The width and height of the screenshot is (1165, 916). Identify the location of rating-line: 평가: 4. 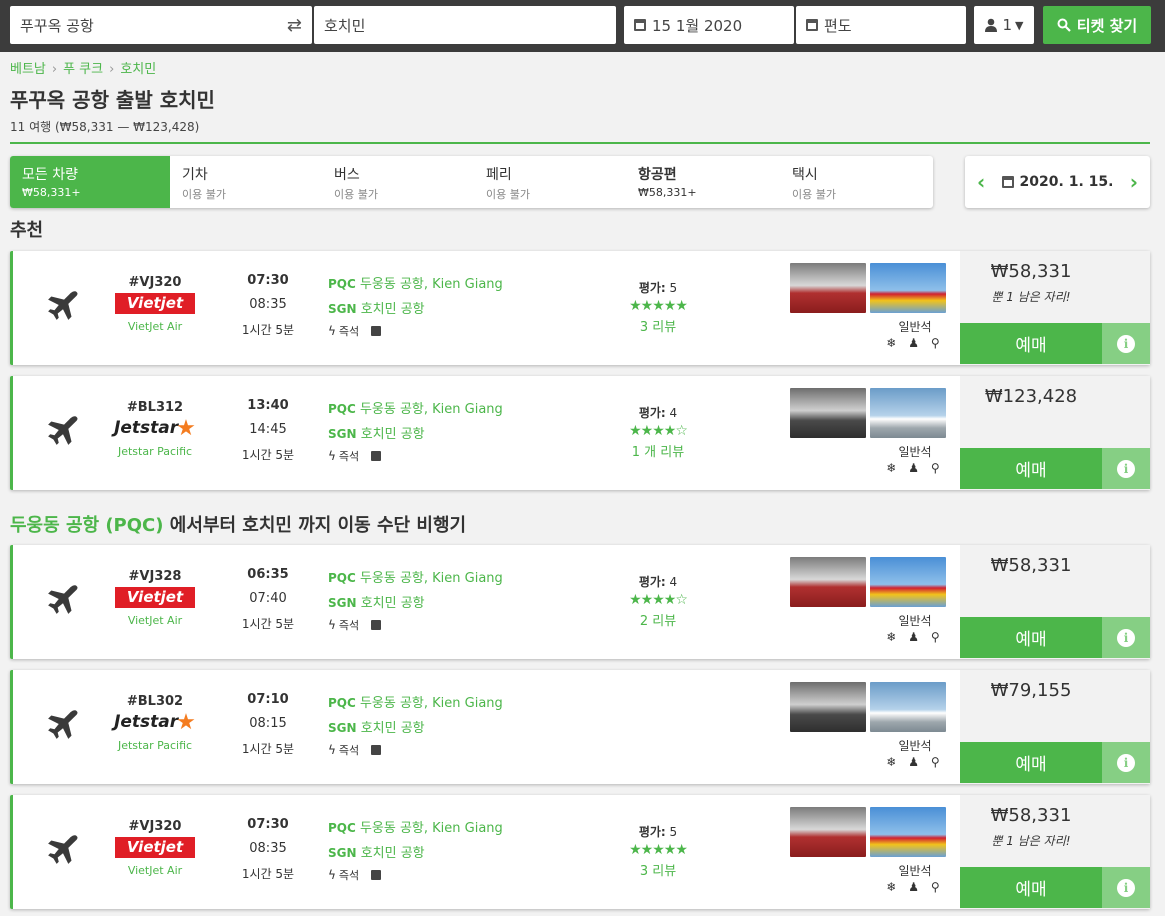
(658, 412).